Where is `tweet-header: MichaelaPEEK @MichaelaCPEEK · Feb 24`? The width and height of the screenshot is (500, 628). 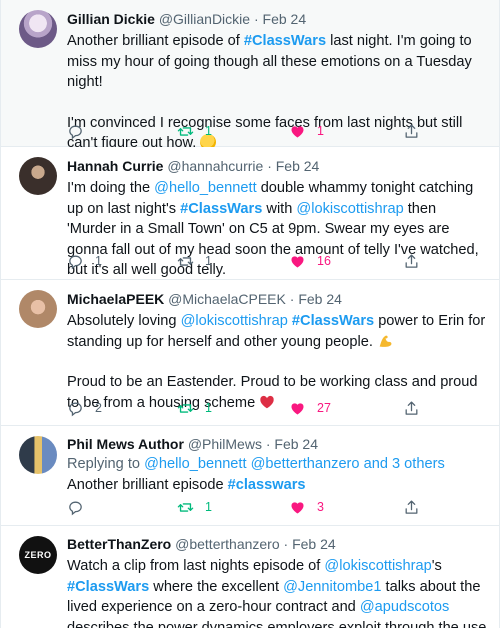
tweet-header: MichaelaPEEK @MichaelaCPEEK · Feb 24 is located at coordinates (277, 299).